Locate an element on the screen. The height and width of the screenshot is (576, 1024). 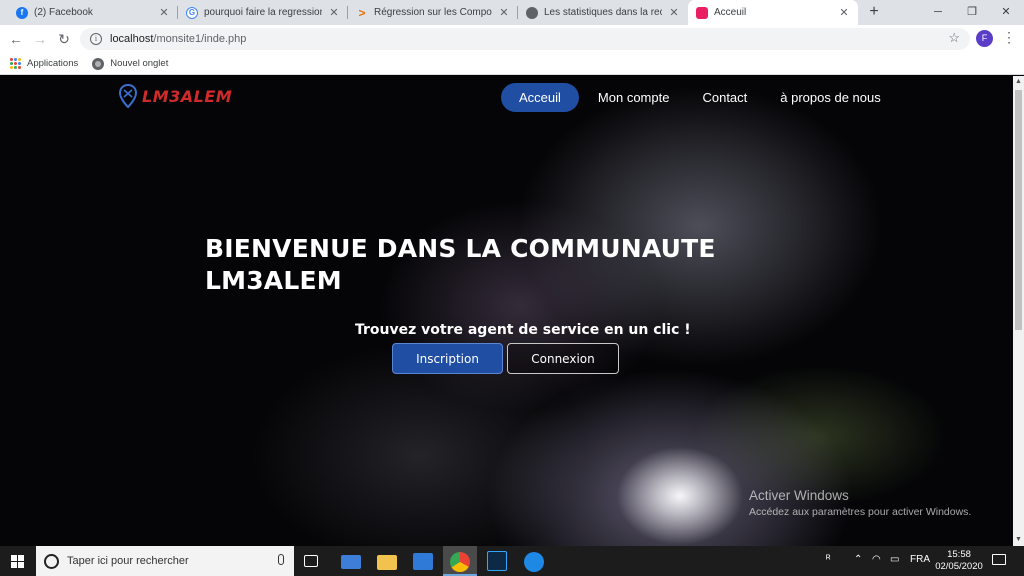
url-host: localhost is located at coordinates (132, 39).